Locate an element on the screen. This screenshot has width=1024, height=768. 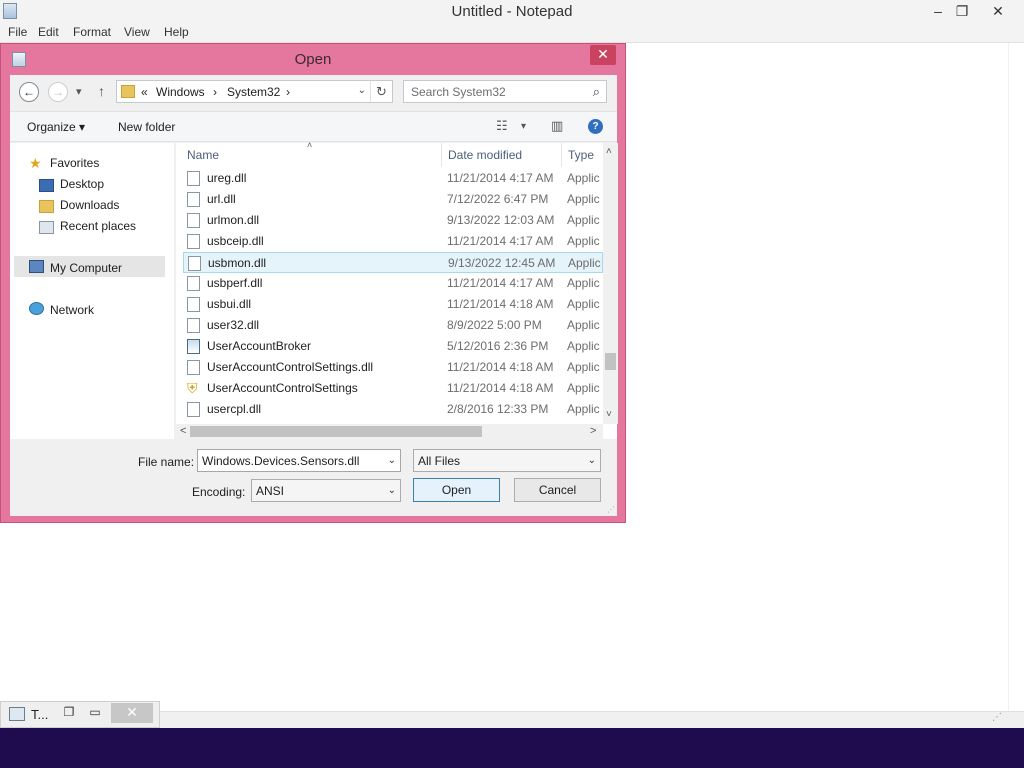
view-options-icon: ☷ is located at coordinates (502, 126).